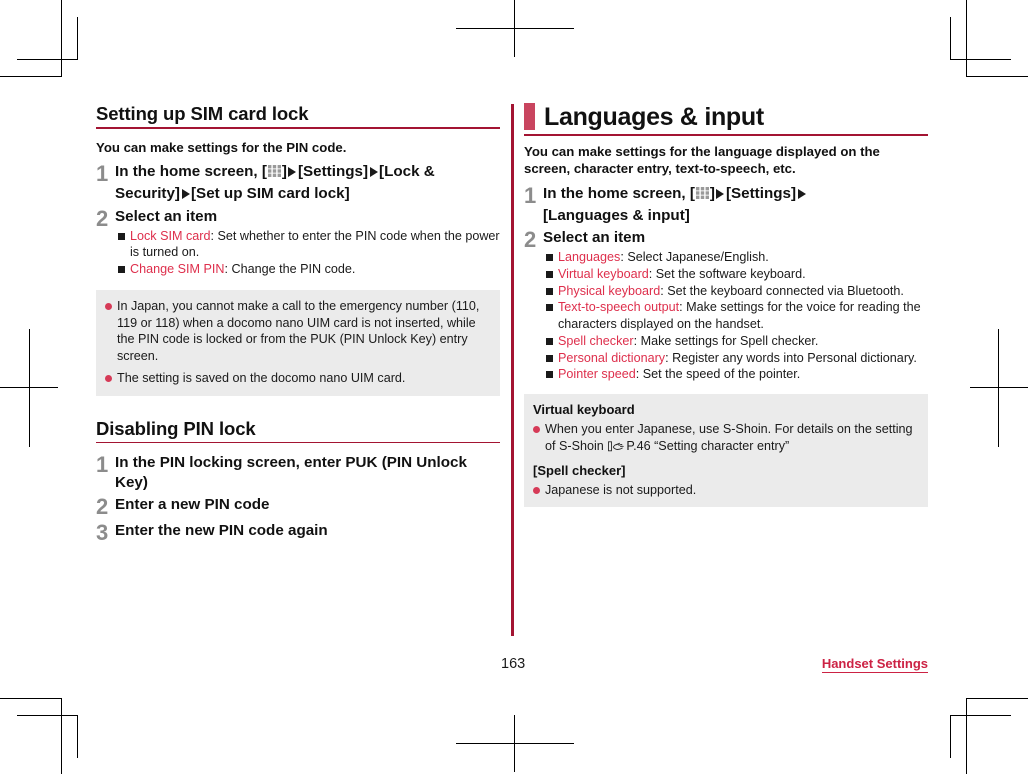 Image resolution: width=1028 pixels, height=774 pixels. I want to click on note-item-text-post: P.46 “Setting character entry”, so click(708, 445).